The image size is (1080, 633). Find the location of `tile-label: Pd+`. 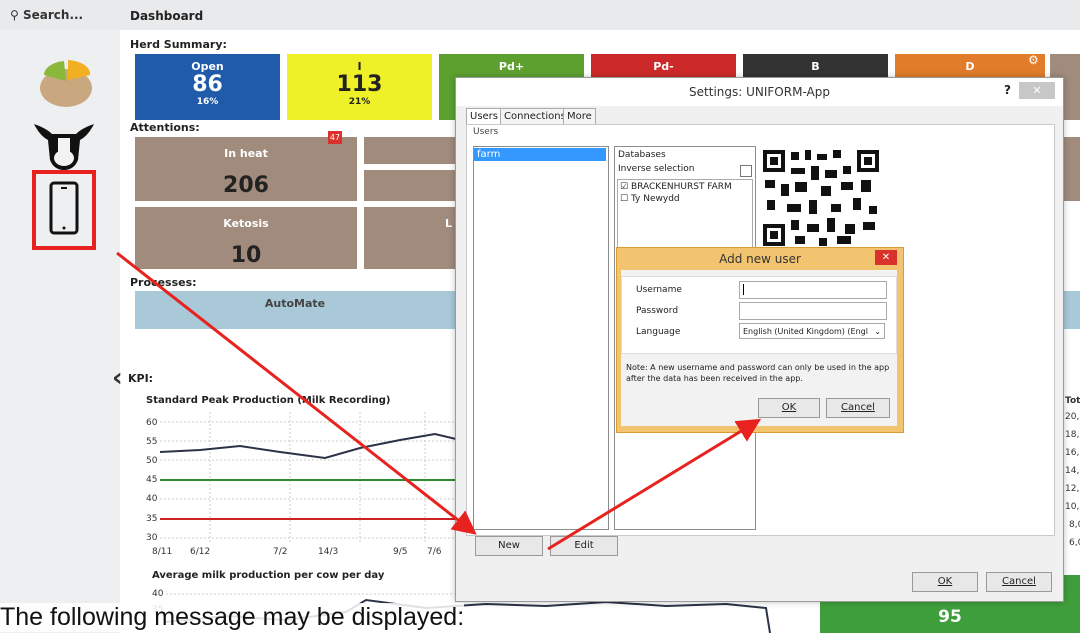

tile-label: Pd+ is located at coordinates (511, 66).